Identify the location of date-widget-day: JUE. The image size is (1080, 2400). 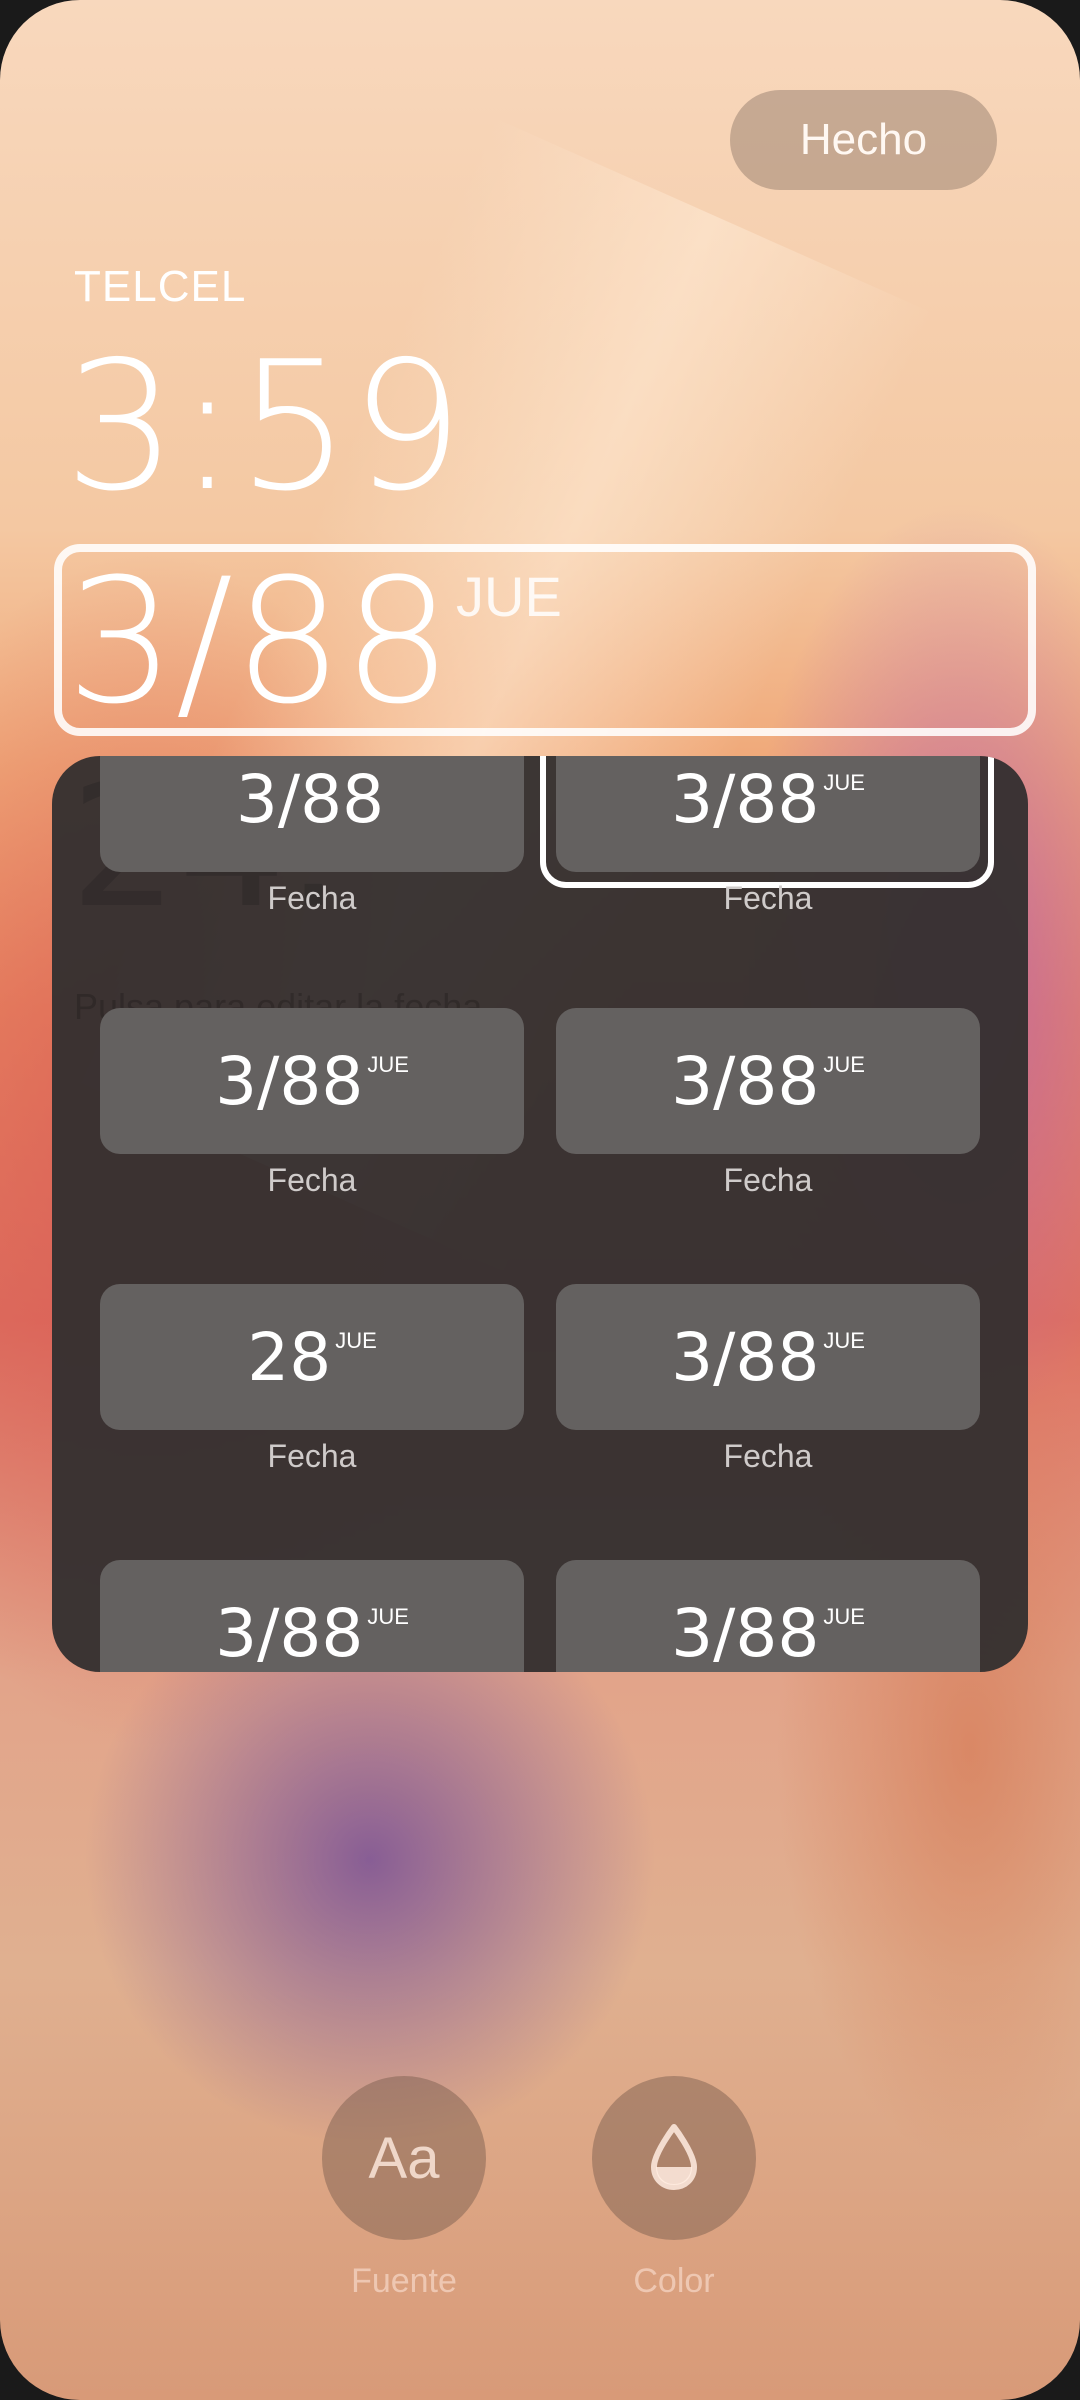
(509, 596).